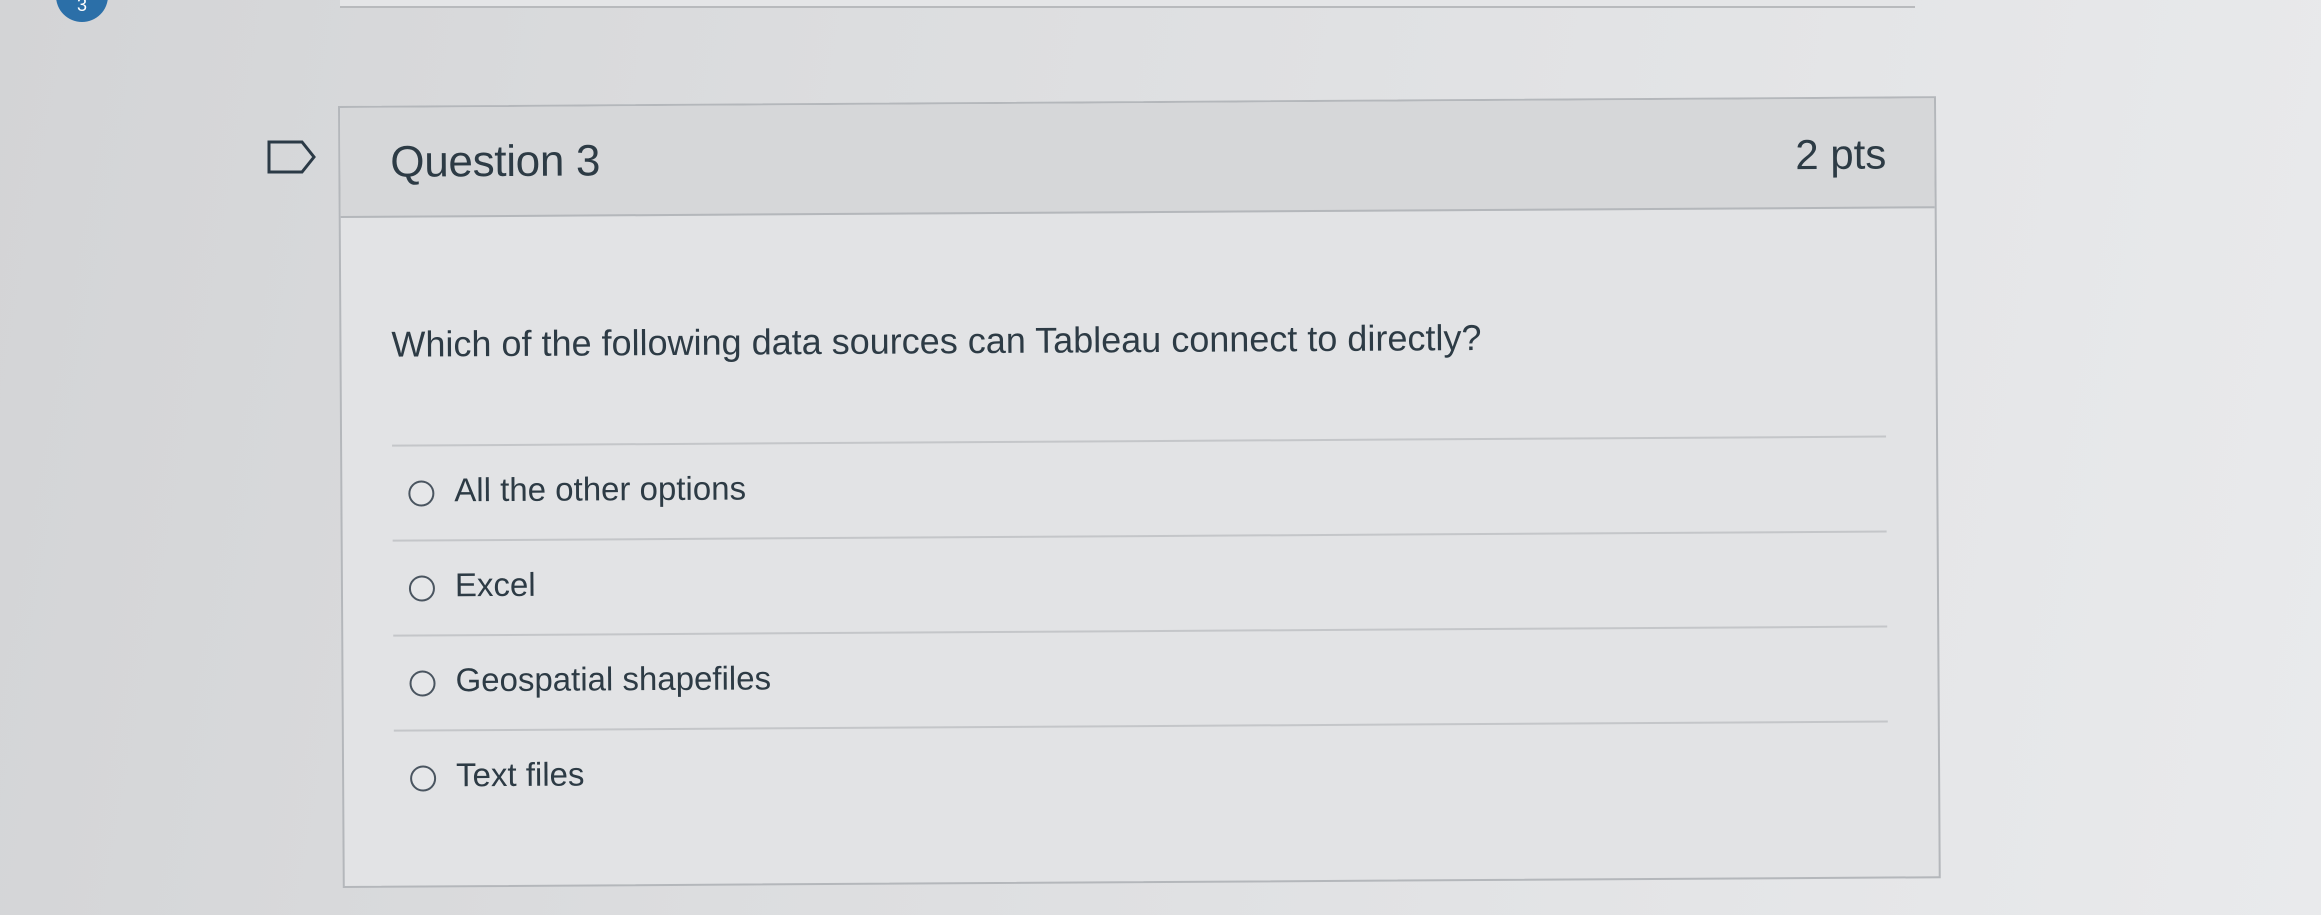 This screenshot has height=915, width=2321. I want to click on answer-option: Excel, so click(1140, 582).